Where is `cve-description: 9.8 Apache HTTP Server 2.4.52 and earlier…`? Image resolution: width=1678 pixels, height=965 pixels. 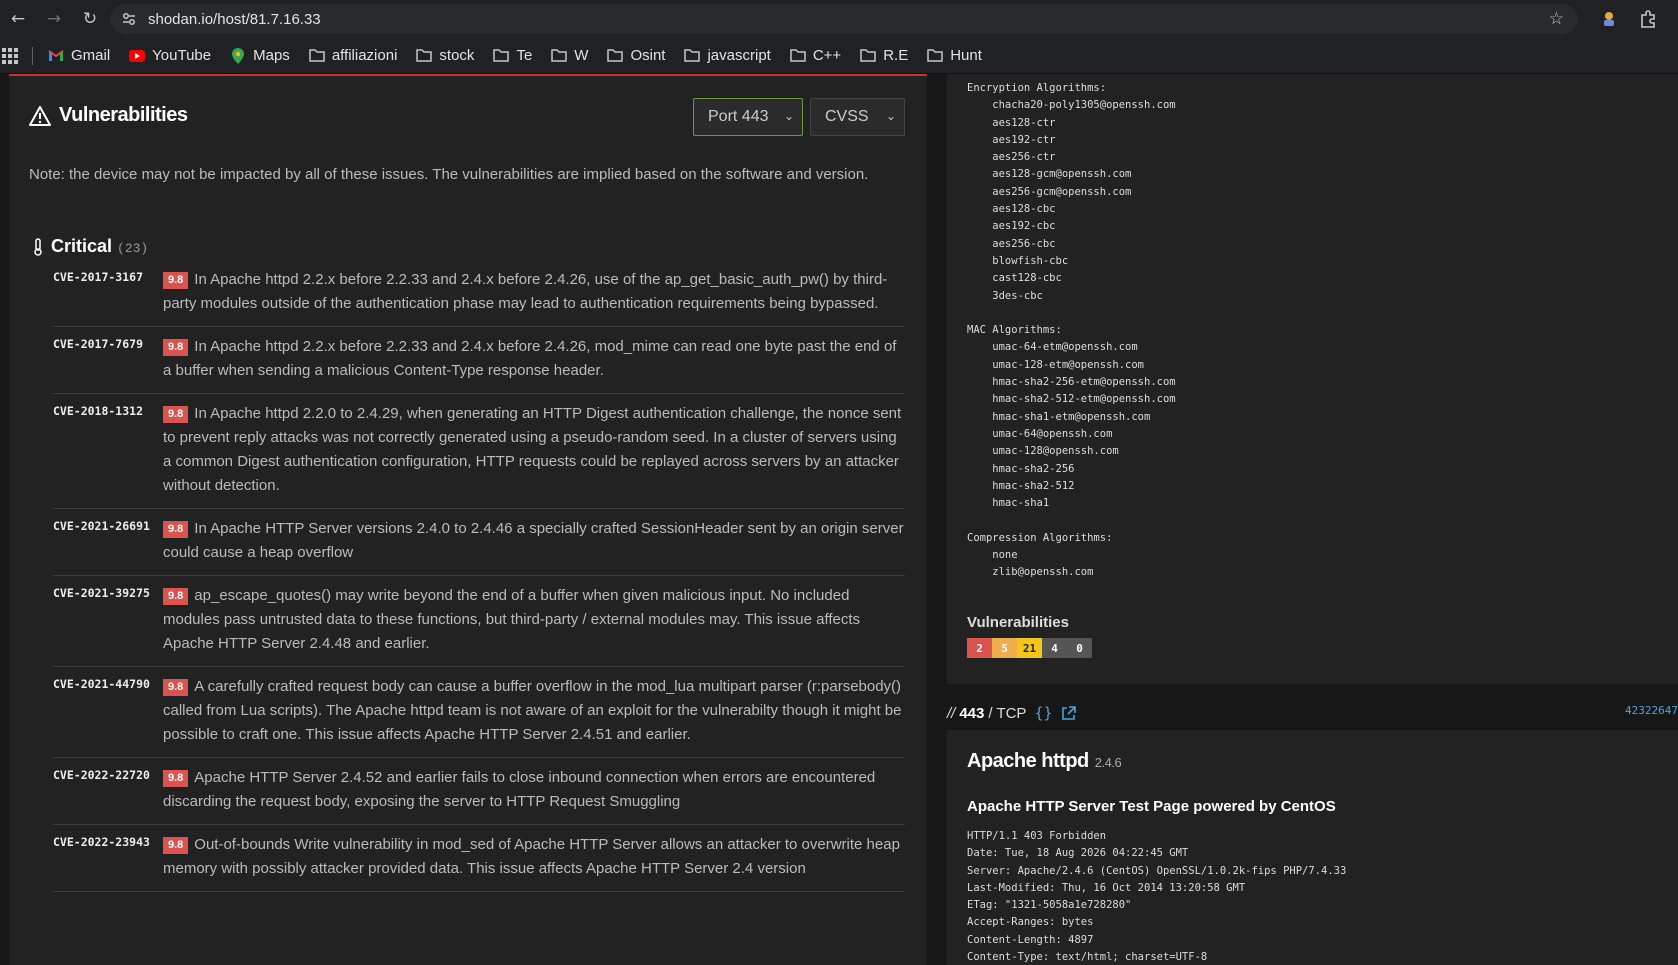
cve-description: 9.8 Apache HTTP Server 2.4.52 and earlier… is located at coordinates (534, 790).